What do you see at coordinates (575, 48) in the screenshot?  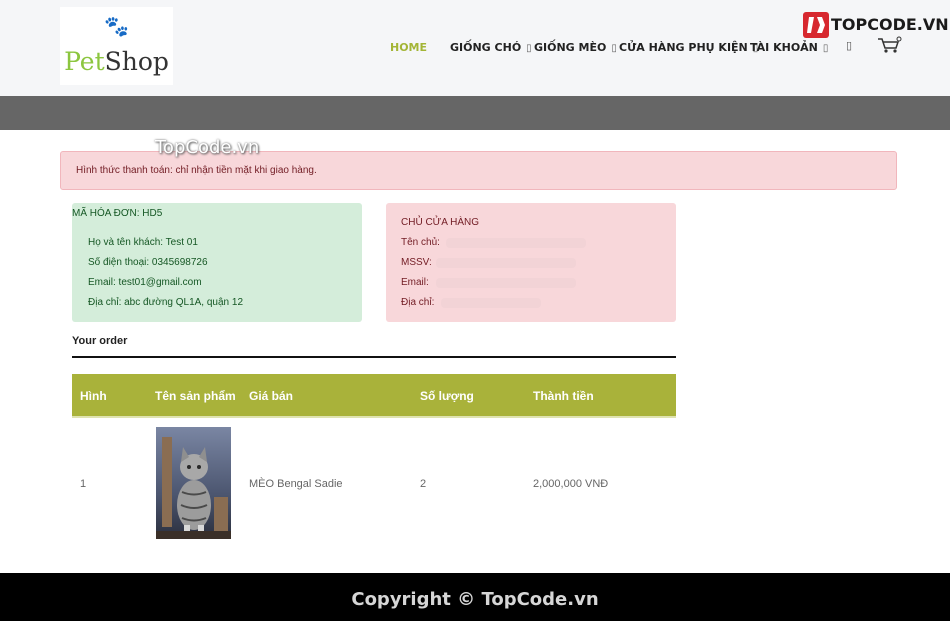 I see `nav-giong-meo: GIỐNG MÈO ▯` at bounding box center [575, 48].